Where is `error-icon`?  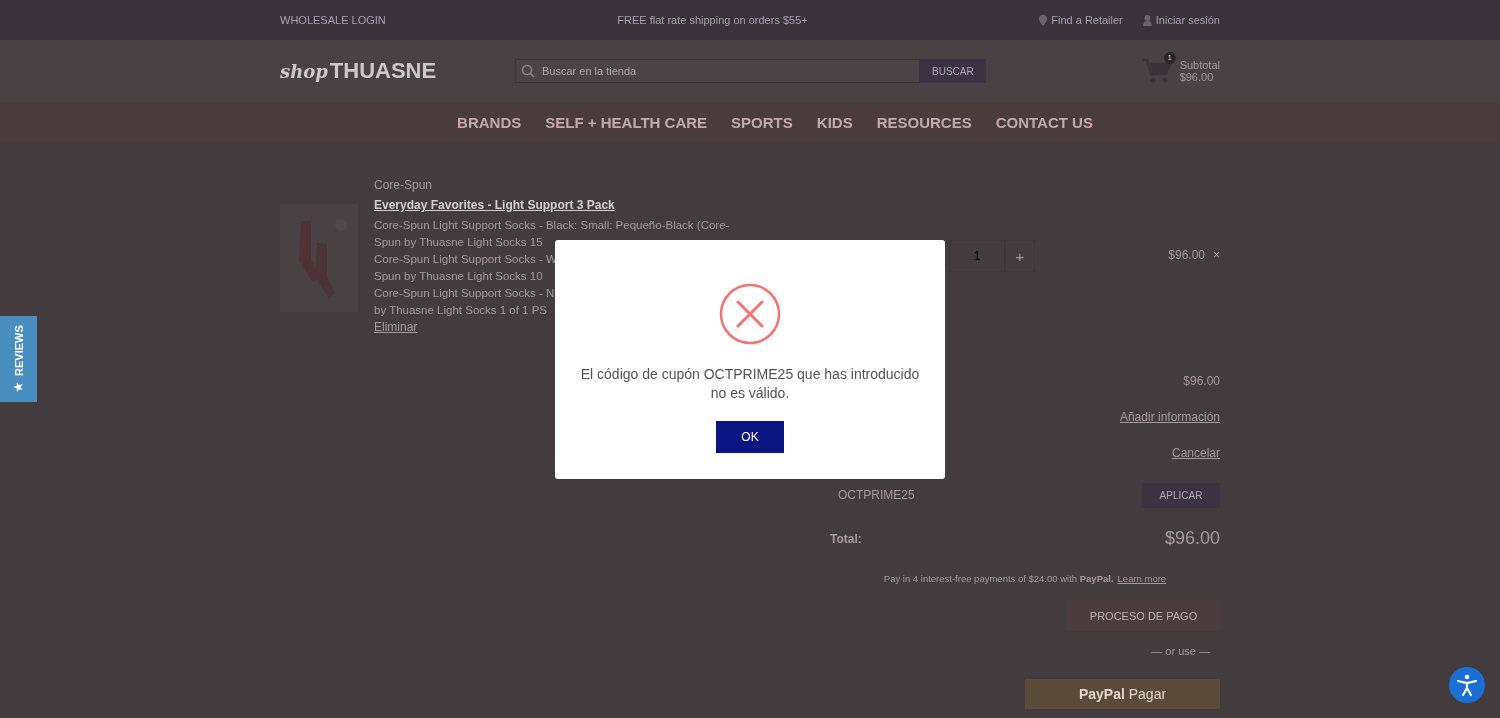 error-icon is located at coordinates (750, 314).